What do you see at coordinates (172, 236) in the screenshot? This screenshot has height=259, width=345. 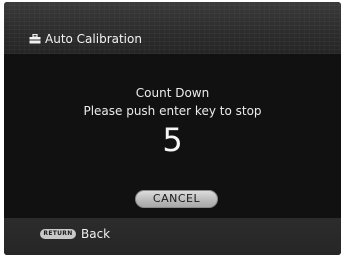 I see `footer-band: RETURN Back` at bounding box center [172, 236].